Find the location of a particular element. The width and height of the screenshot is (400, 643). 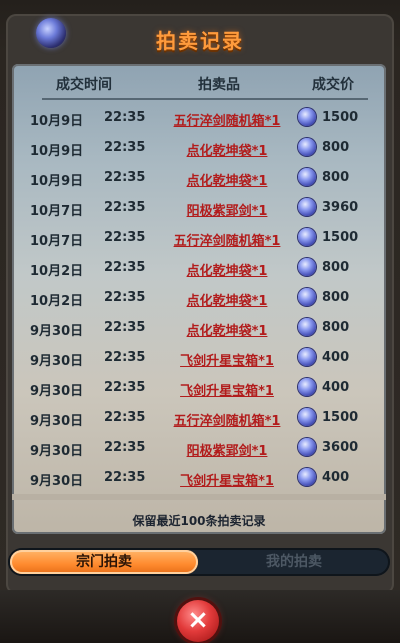

header-item: 拍卖品 is located at coordinates (219, 85).